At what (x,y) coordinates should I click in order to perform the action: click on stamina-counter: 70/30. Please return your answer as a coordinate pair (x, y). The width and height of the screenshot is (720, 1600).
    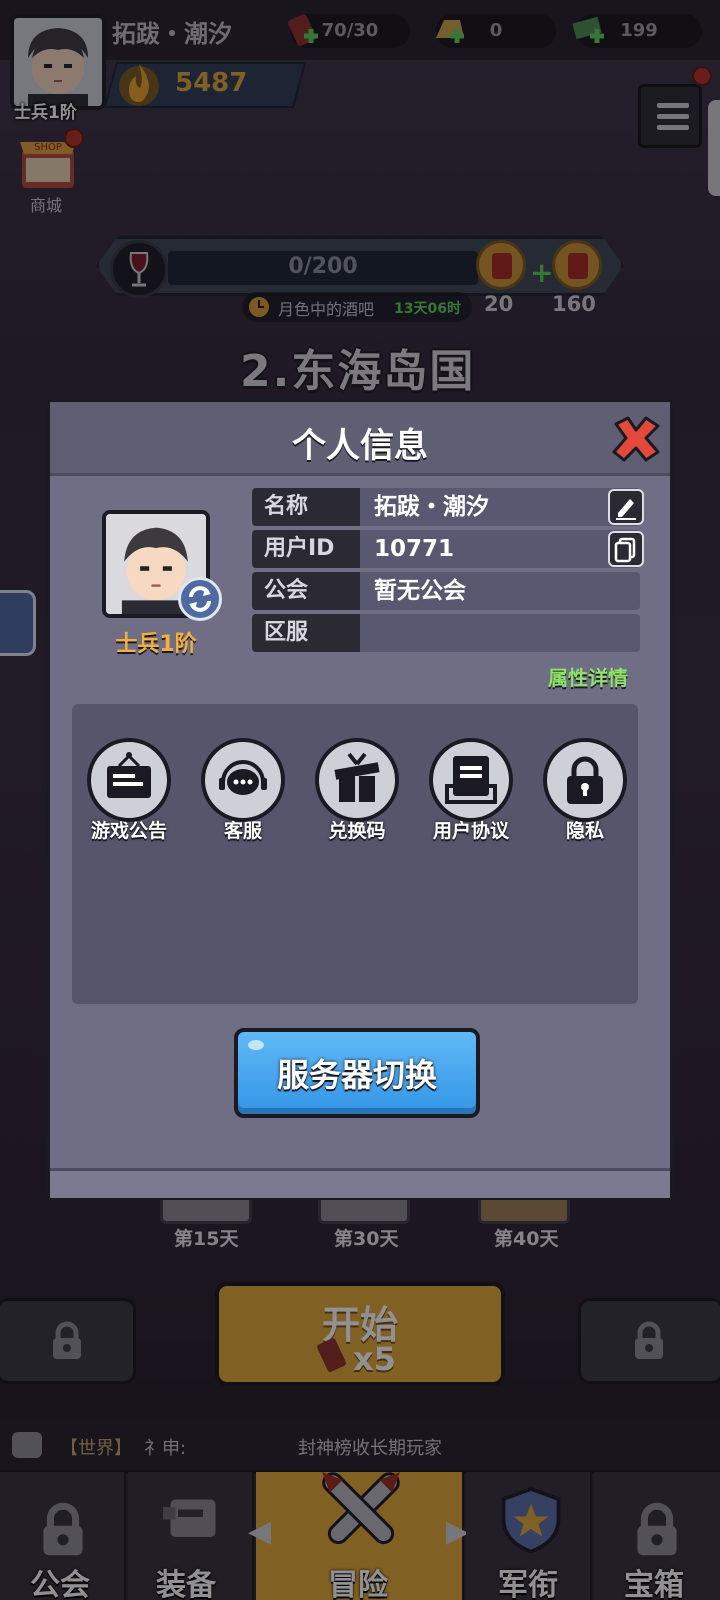
    Looking at the image, I should click on (349, 31).